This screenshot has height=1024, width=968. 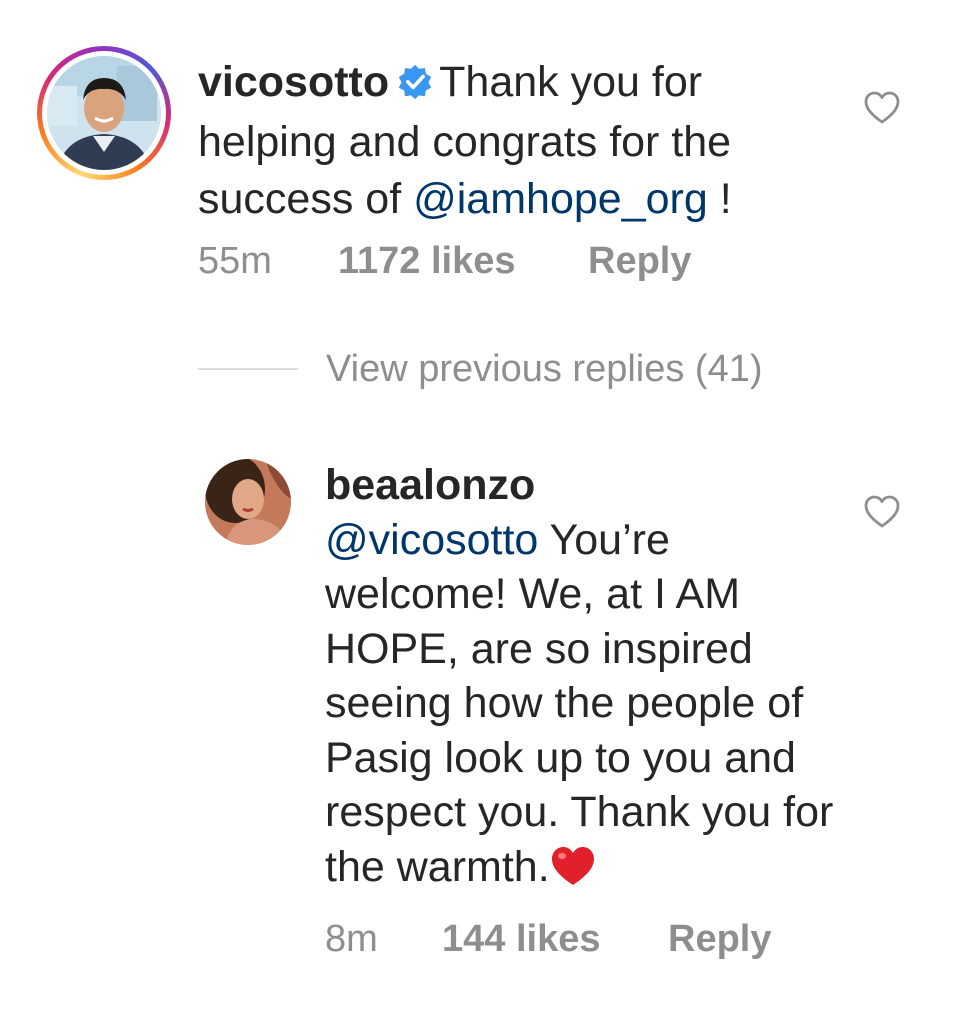 I want to click on mention-link: @vicosotto, so click(x=431, y=540).